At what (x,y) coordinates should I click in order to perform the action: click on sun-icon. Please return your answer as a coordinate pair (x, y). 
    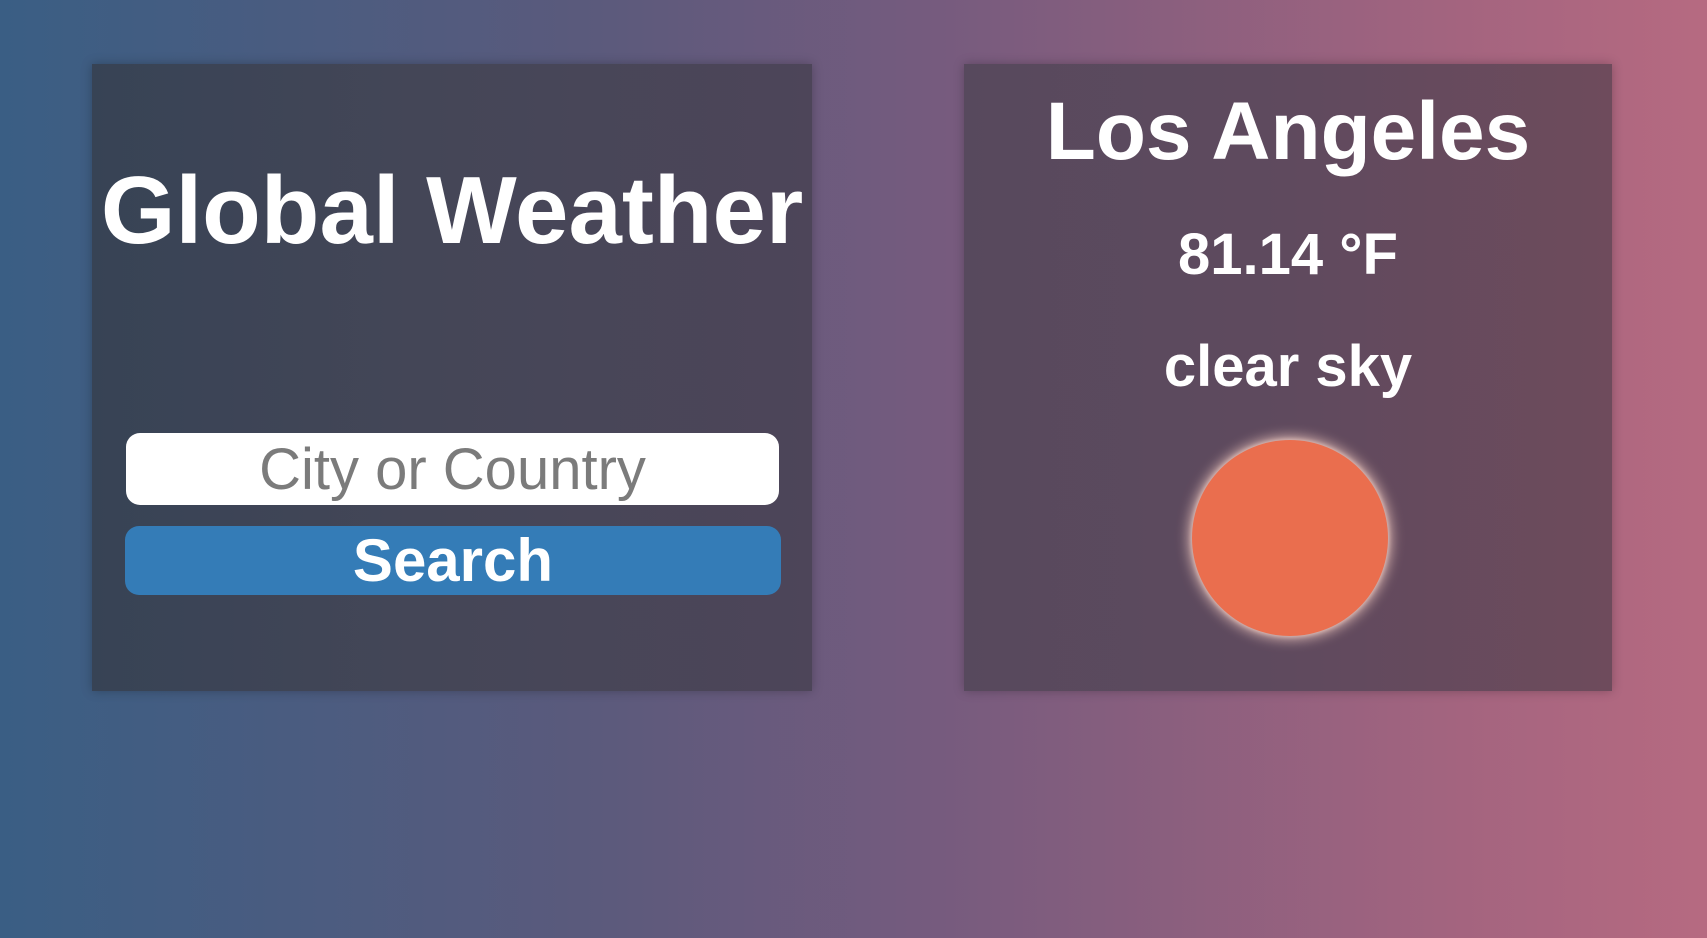
    Looking at the image, I should click on (1290, 538).